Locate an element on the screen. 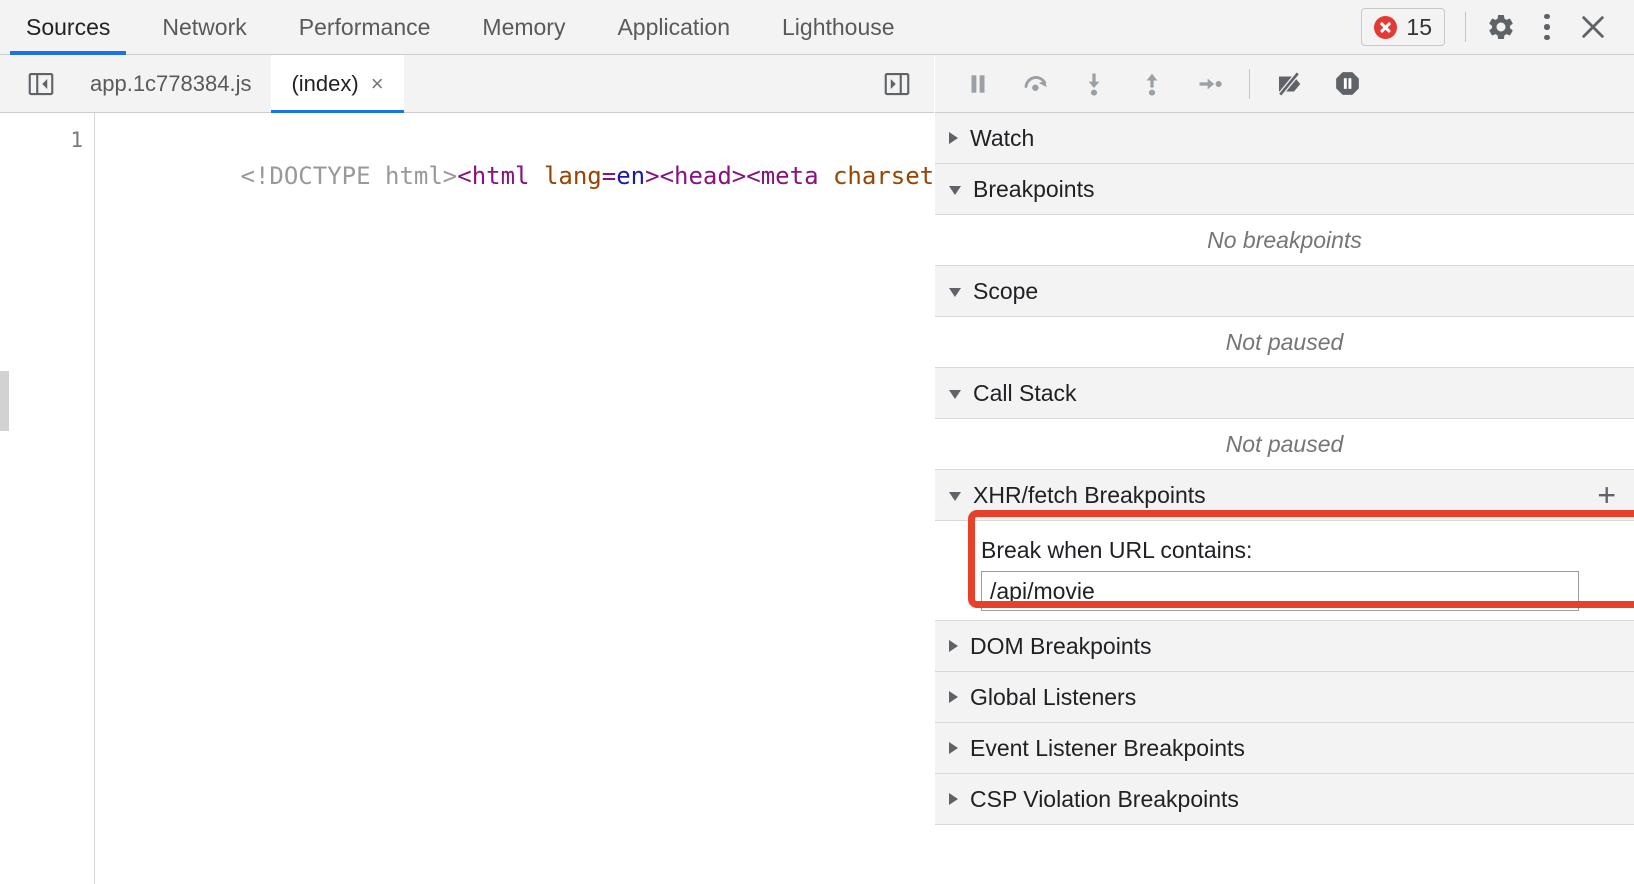  debugger-toolbar is located at coordinates (1284, 84).